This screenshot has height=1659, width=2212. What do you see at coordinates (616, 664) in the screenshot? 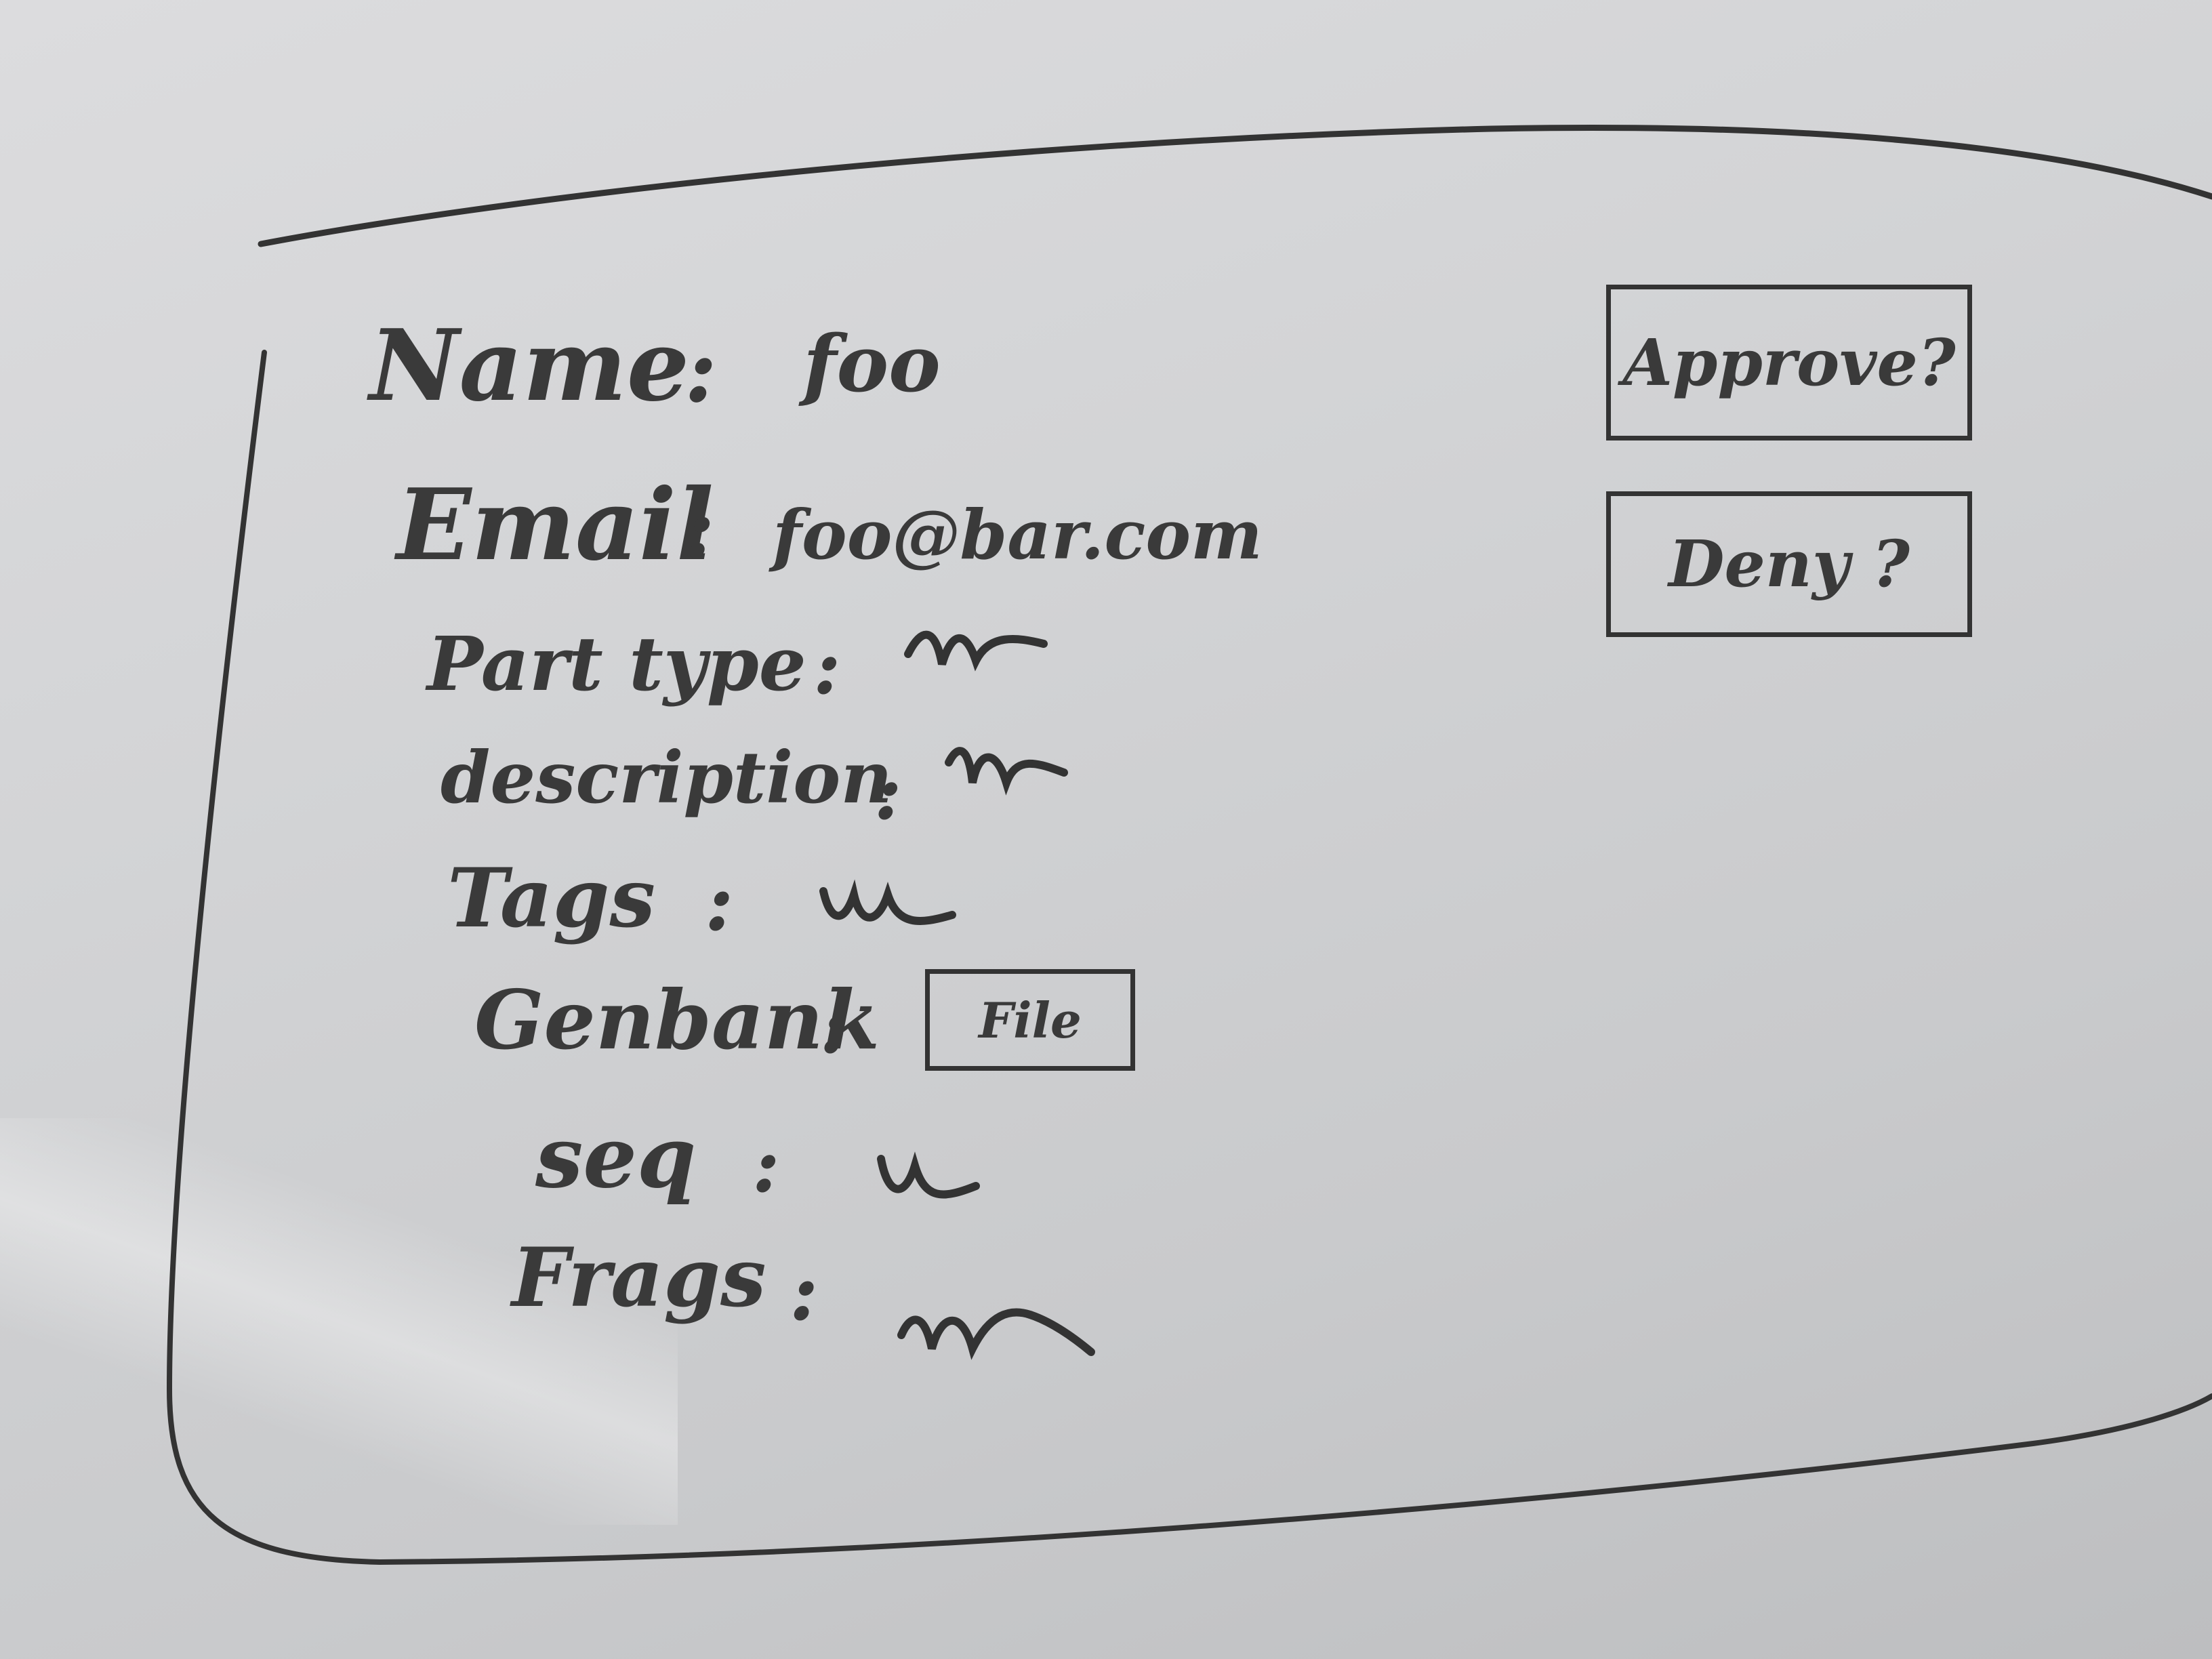
I see `part-type-label: Part type` at bounding box center [616, 664].